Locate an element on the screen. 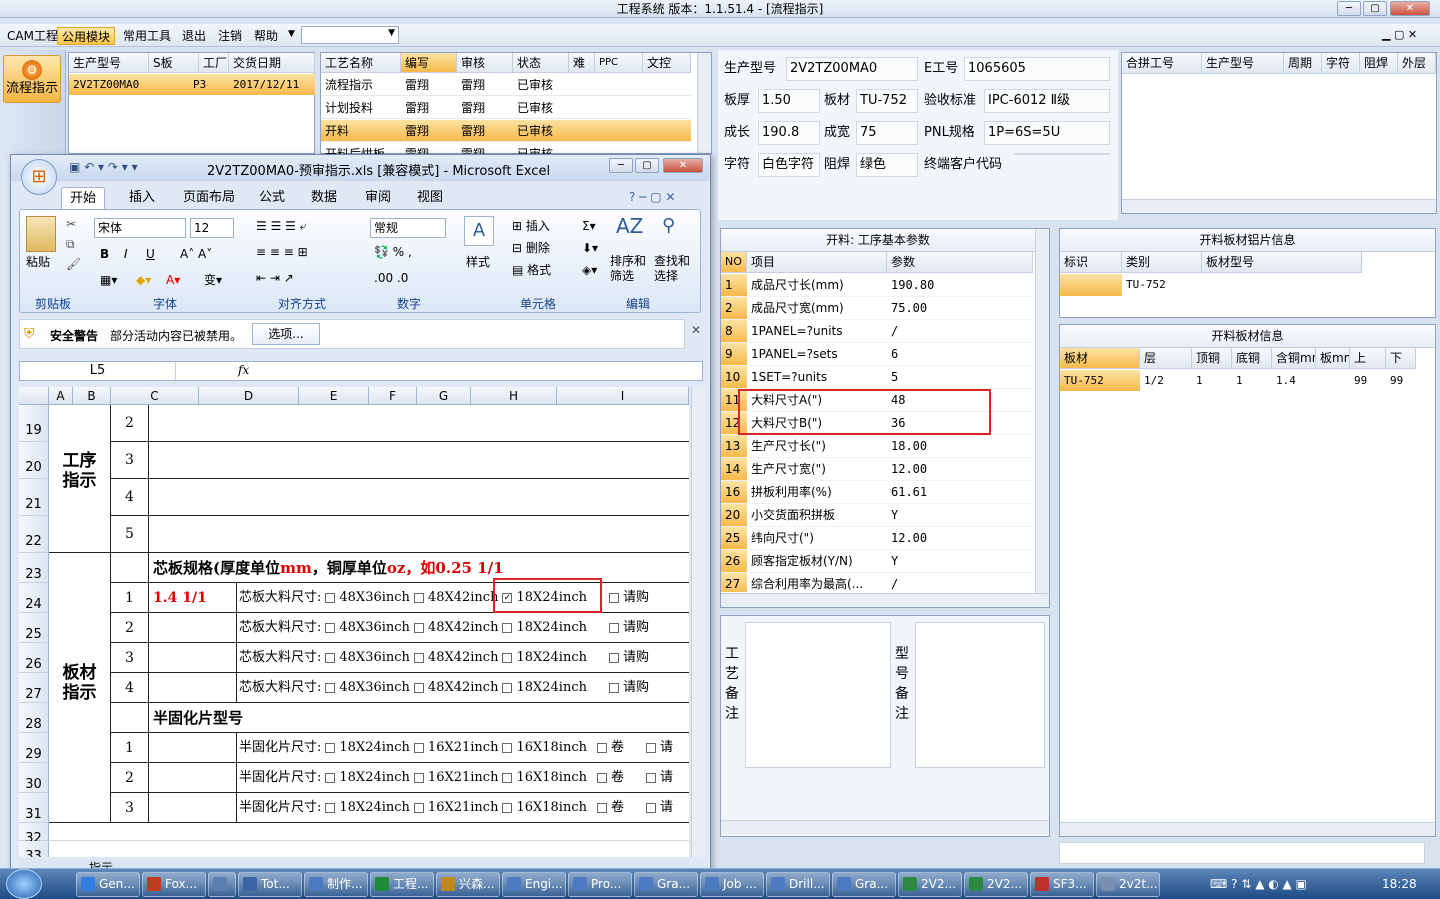 The width and height of the screenshot is (1440, 899). clear-icon: ◈▾ is located at coordinates (589, 270).